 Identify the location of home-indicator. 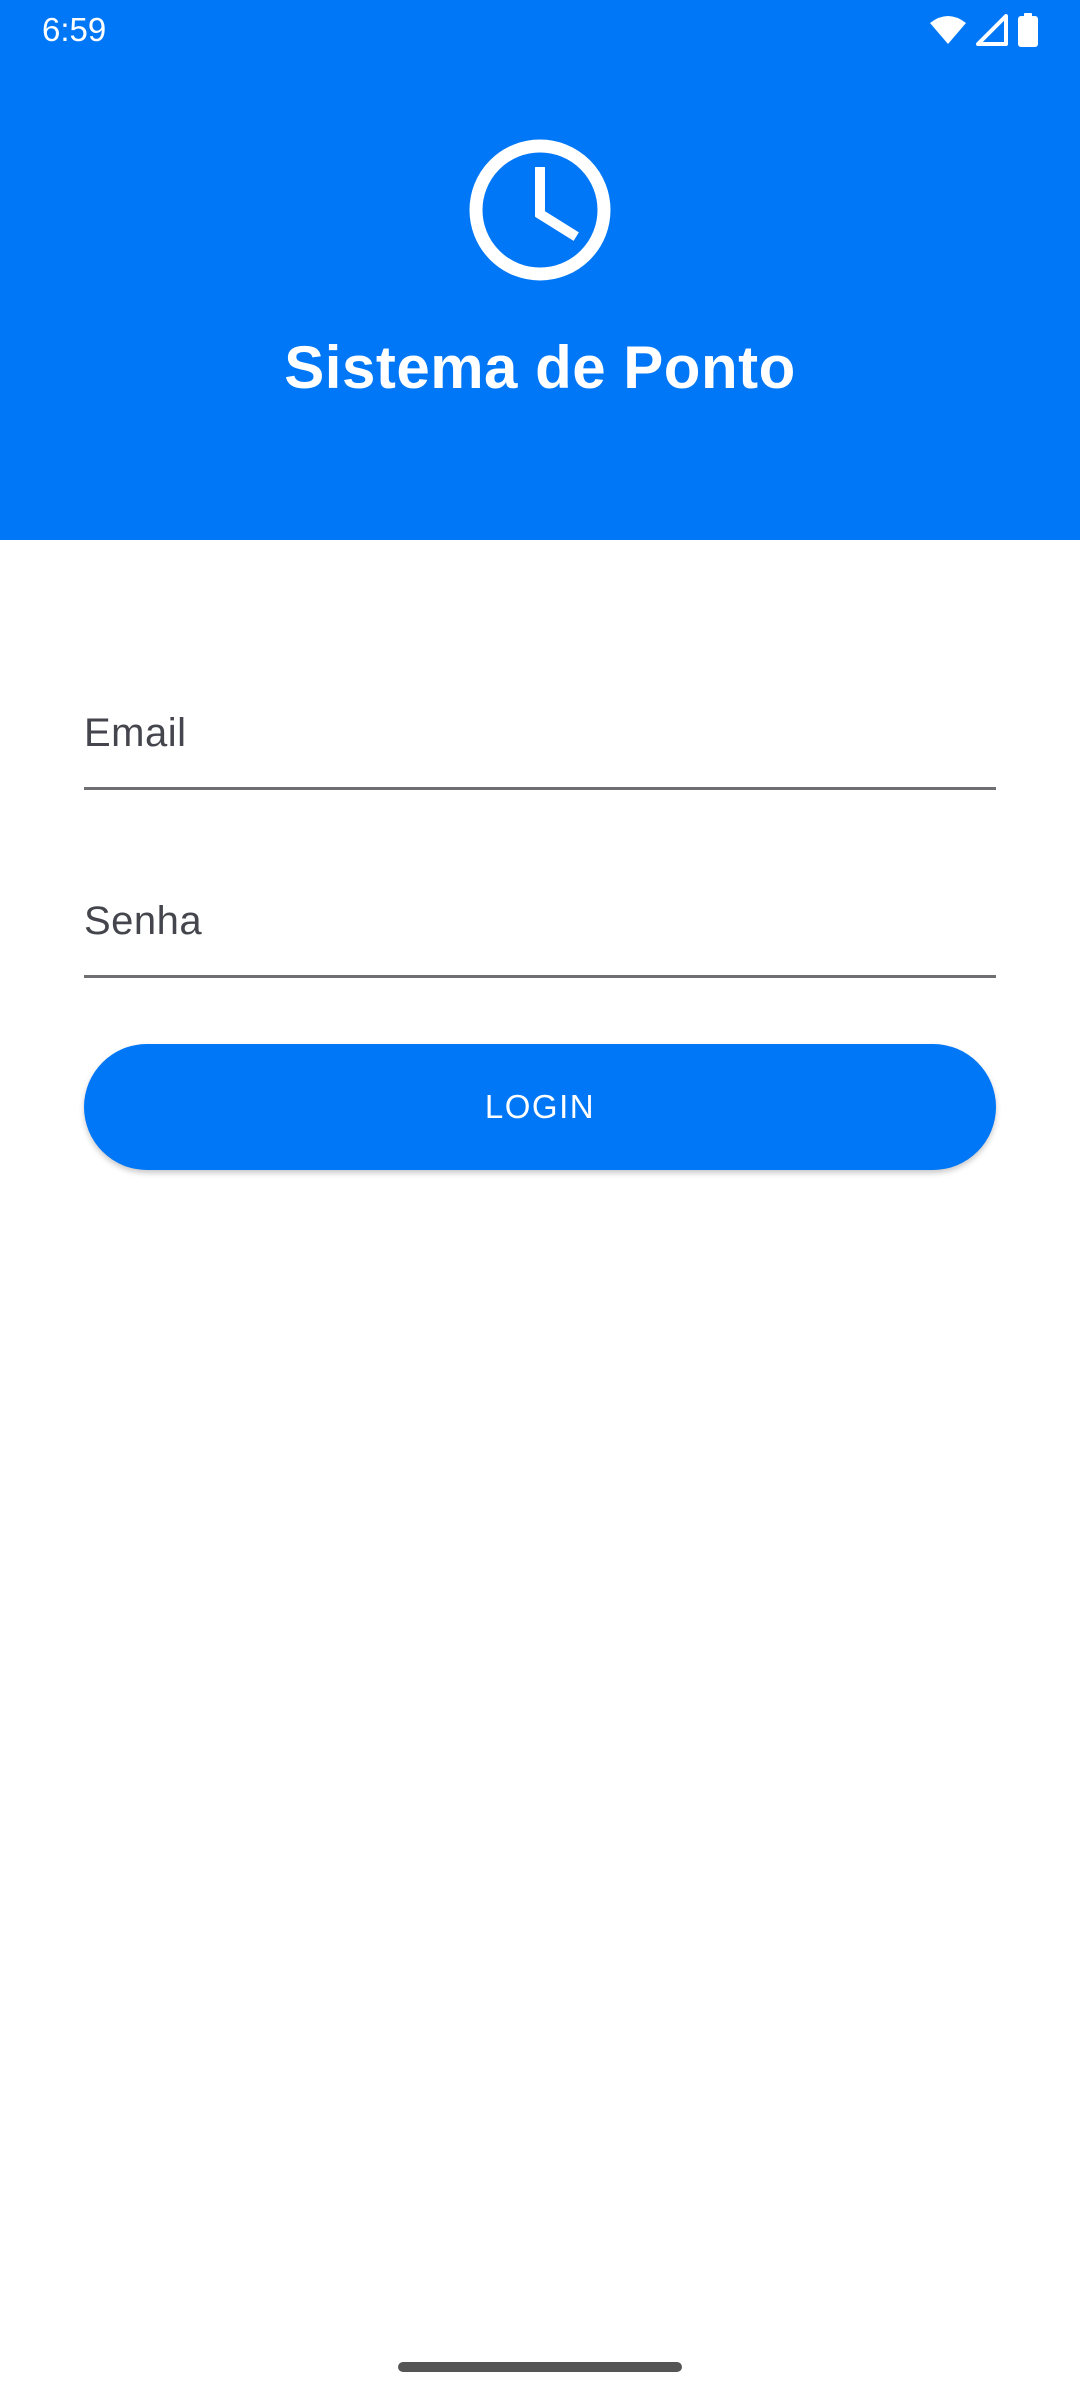
(540, 2367).